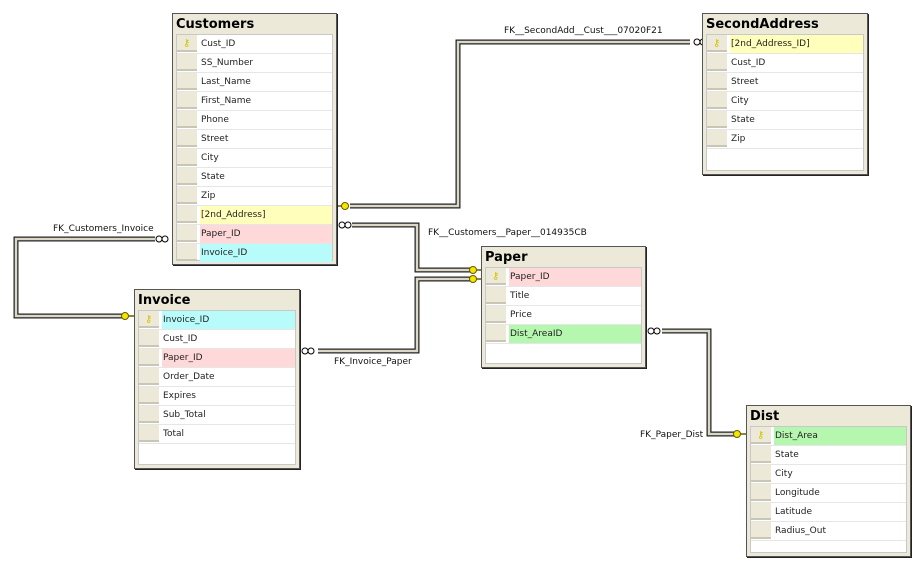 This screenshot has width=921, height=565. Describe the element at coordinates (828, 531) in the screenshot. I see `column-row: Radius_Out` at that location.